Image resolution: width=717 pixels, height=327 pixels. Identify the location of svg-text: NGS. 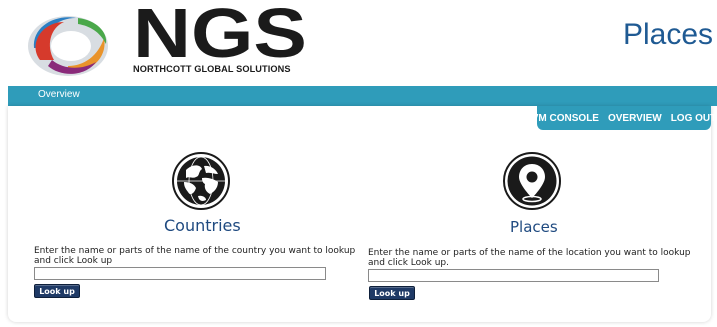
(220, 32).